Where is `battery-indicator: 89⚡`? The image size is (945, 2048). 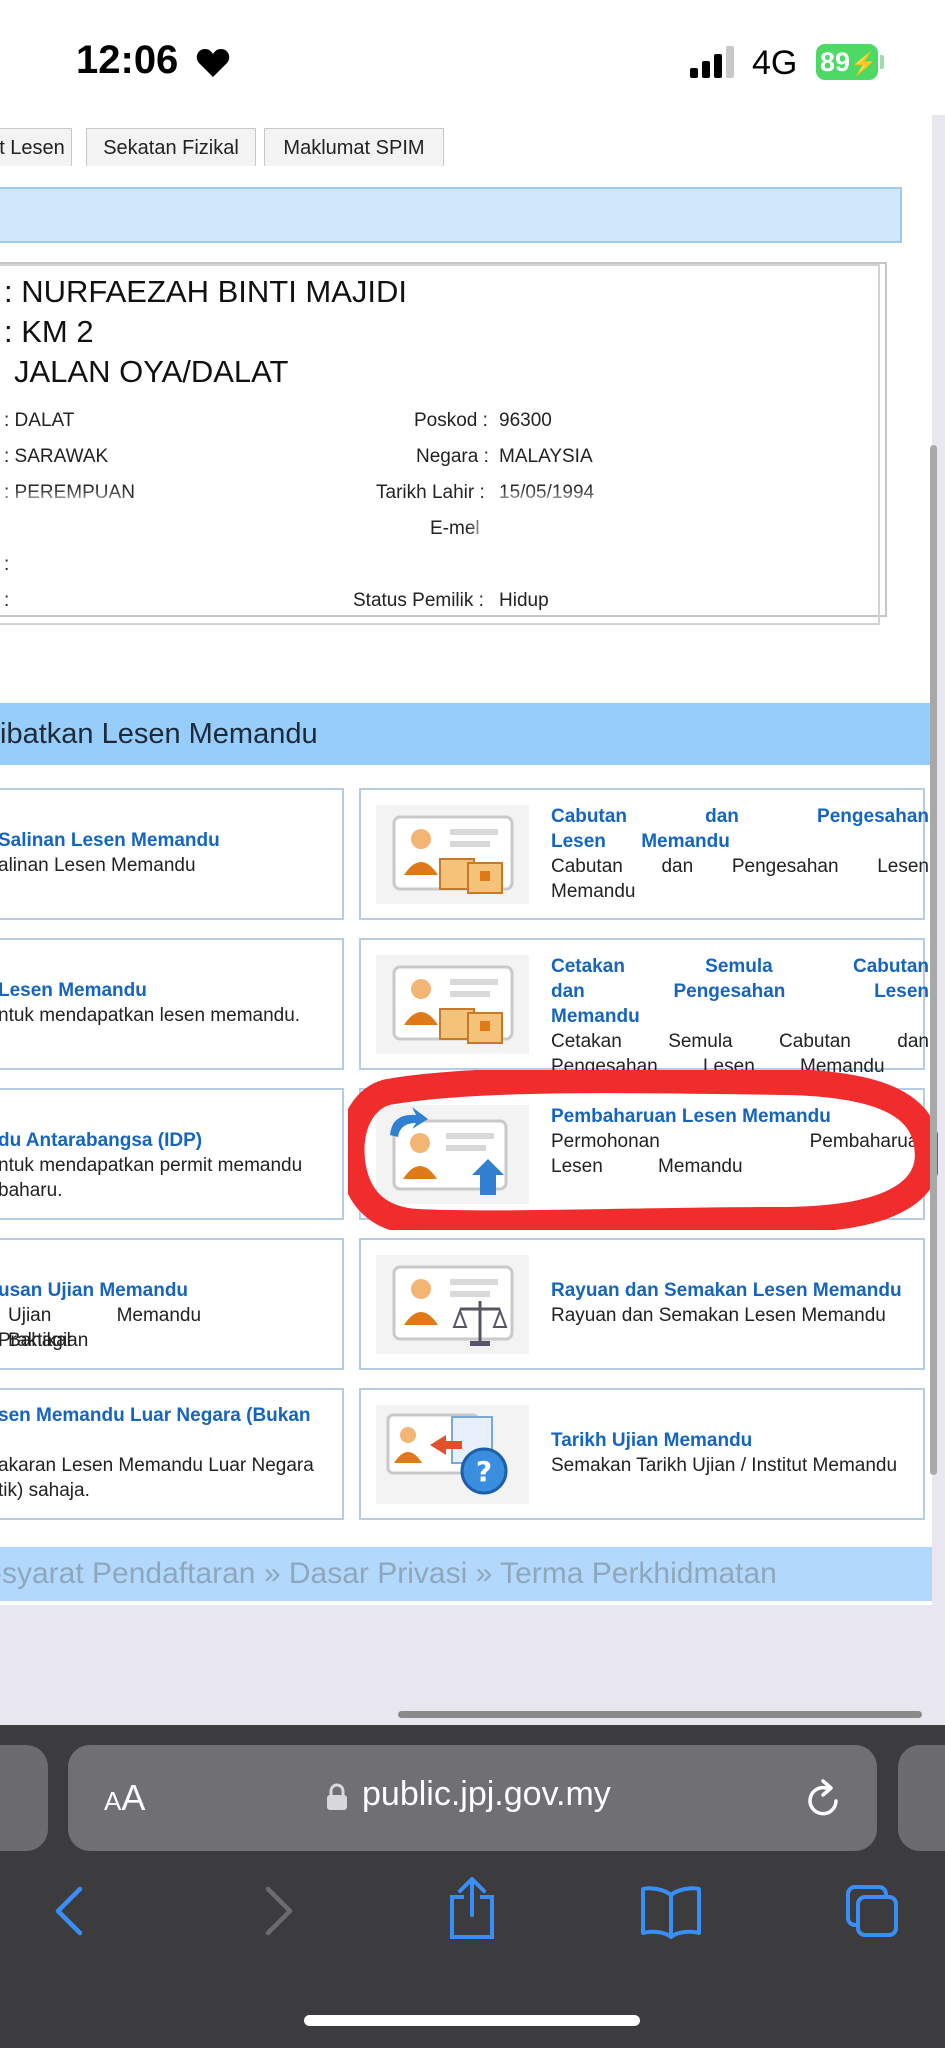
battery-indicator: 89⚡ is located at coordinates (847, 62).